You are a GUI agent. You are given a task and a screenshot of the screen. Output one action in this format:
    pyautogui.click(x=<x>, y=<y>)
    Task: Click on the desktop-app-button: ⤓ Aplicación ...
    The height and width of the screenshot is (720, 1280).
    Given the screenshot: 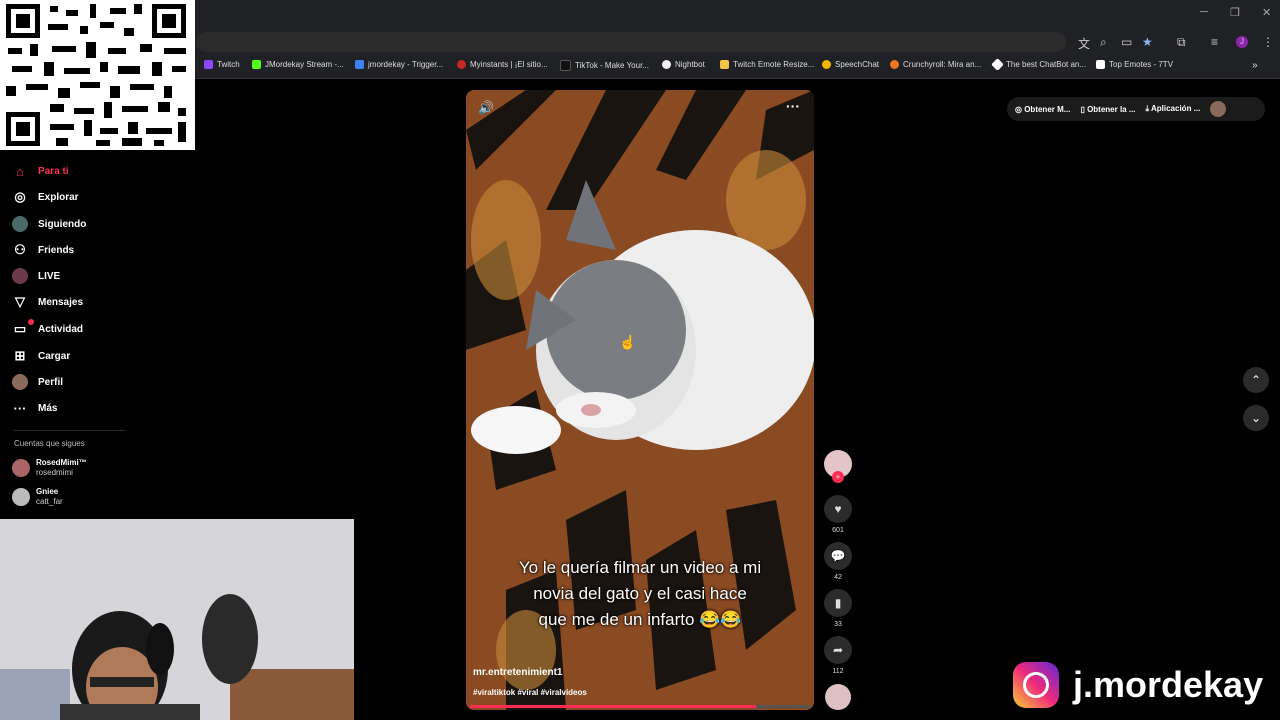 What is the action you would take?
    pyautogui.click(x=1173, y=109)
    